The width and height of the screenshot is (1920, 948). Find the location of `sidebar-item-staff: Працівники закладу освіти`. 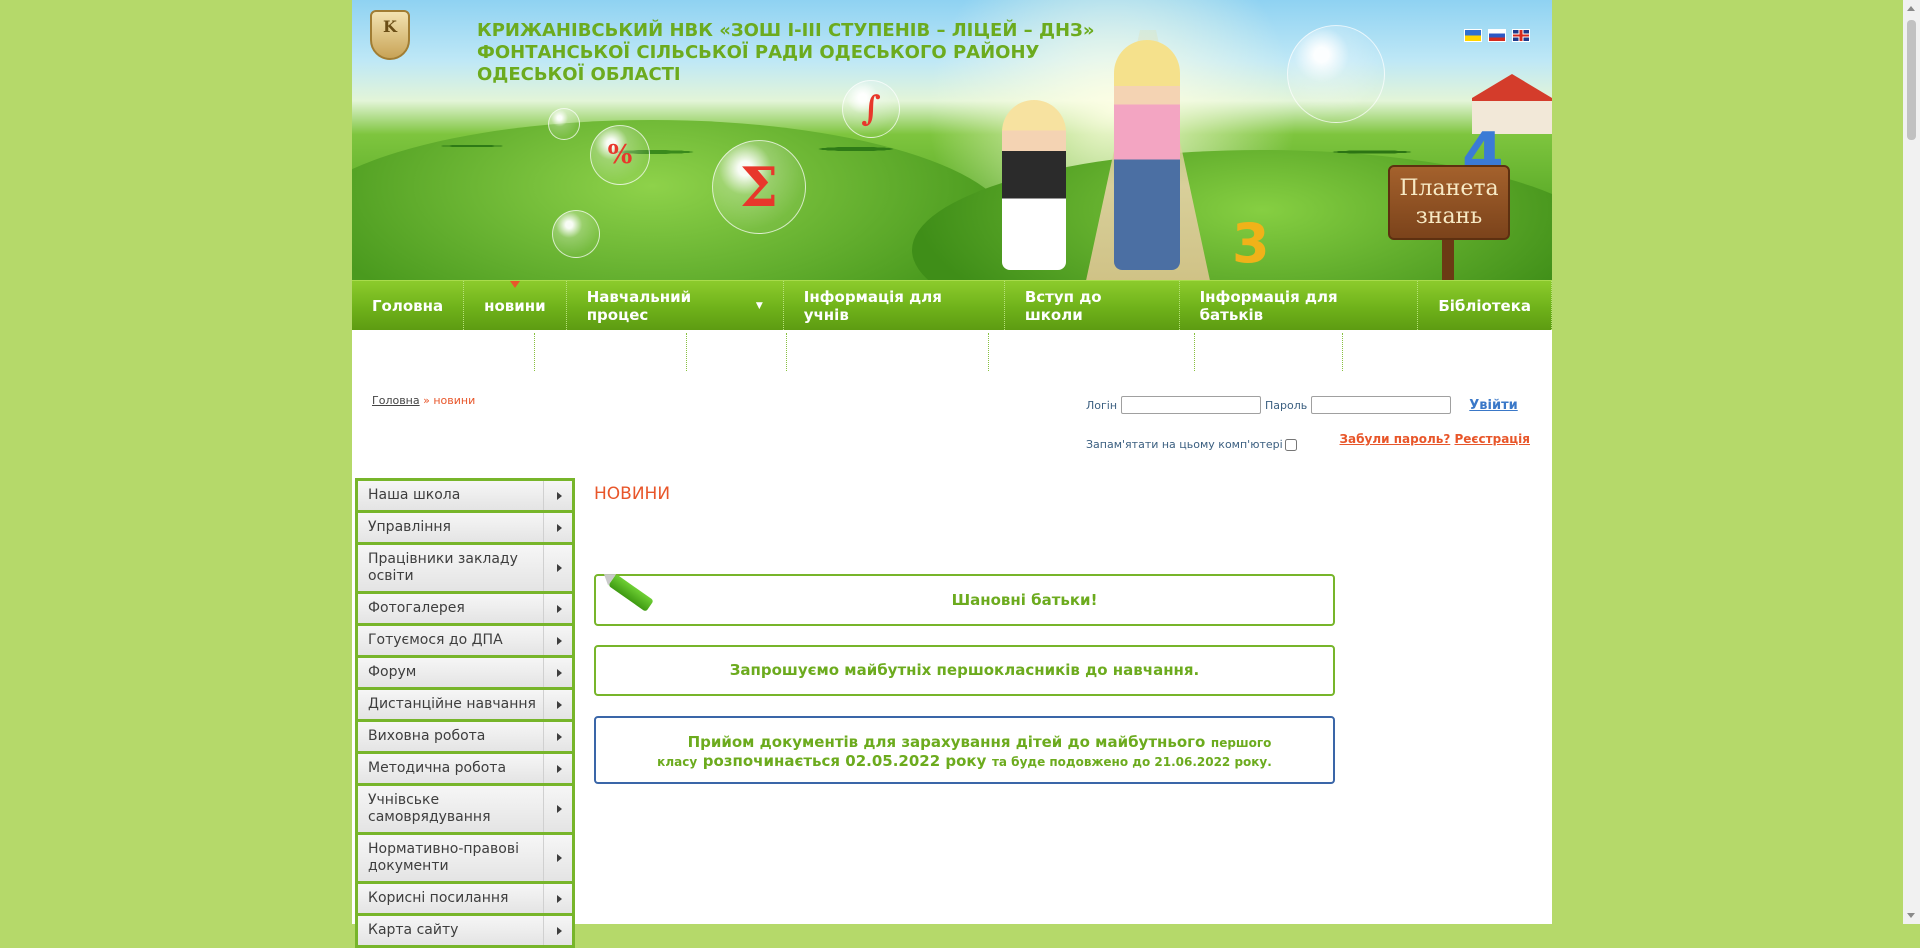

sidebar-item-staff: Працівники закладу освіти is located at coordinates (465, 569).